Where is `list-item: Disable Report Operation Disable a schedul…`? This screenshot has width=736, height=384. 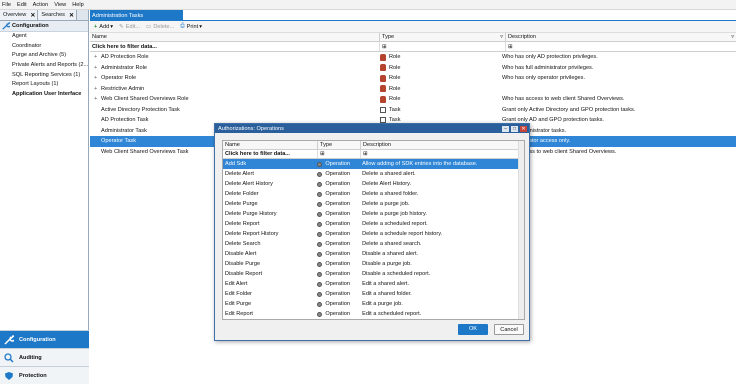 list-item: Disable Report Operation Disable a schedul… is located at coordinates (373, 274).